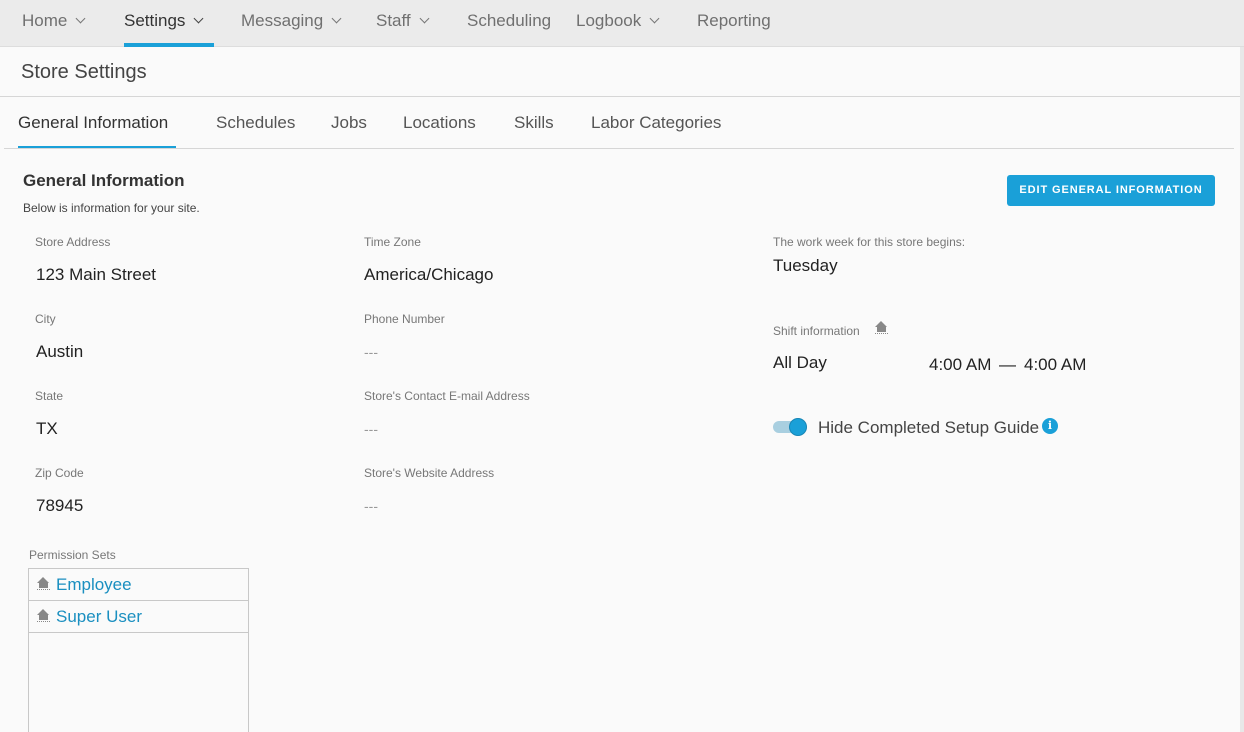 The height and width of the screenshot is (732, 1244). I want to click on state-label: State, so click(49, 396).